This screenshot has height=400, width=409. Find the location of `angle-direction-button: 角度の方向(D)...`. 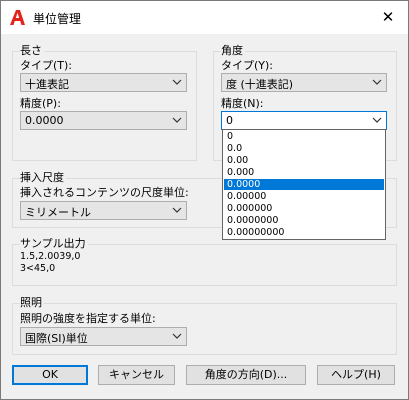

angle-direction-button: 角度の方向(D)... is located at coordinates (246, 375).